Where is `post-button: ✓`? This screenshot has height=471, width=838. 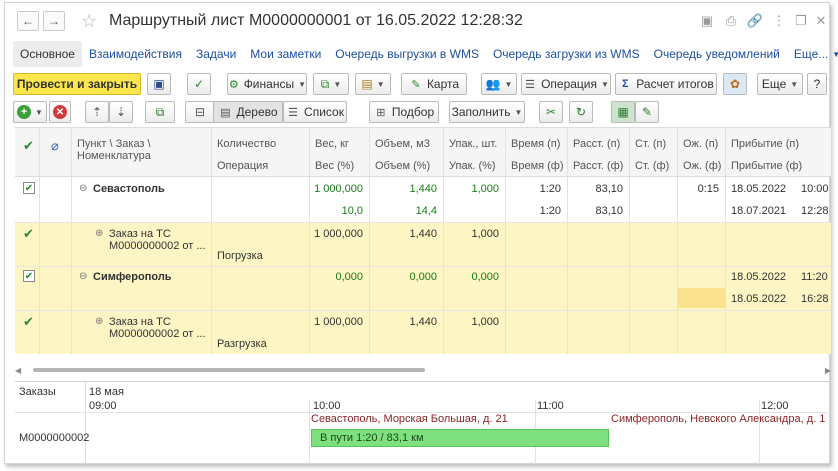
post-button: ✓ is located at coordinates (199, 84).